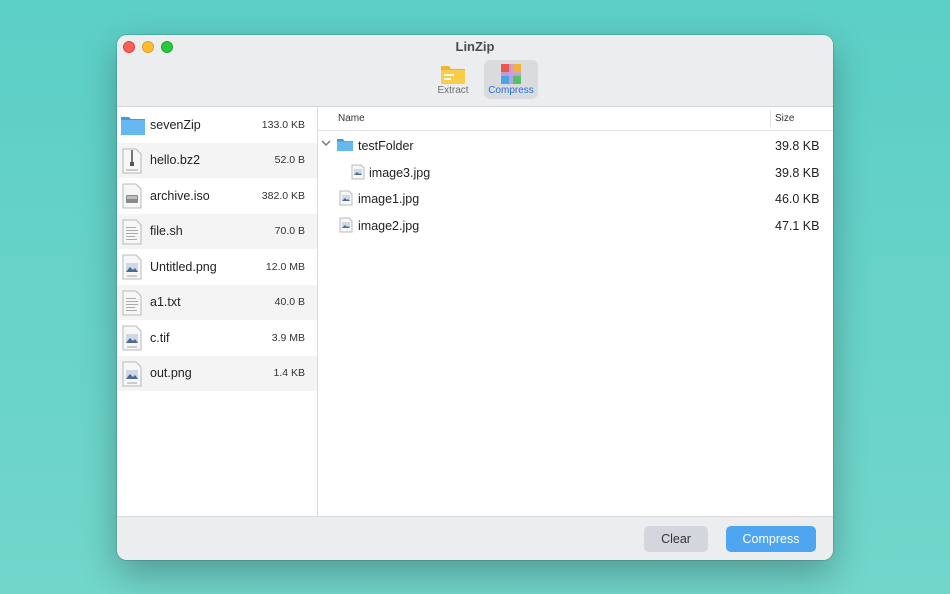 The height and width of the screenshot is (594, 950). Describe the element at coordinates (575, 224) in the screenshot. I see `table-row: image2.jpg 47.1 KB` at that location.